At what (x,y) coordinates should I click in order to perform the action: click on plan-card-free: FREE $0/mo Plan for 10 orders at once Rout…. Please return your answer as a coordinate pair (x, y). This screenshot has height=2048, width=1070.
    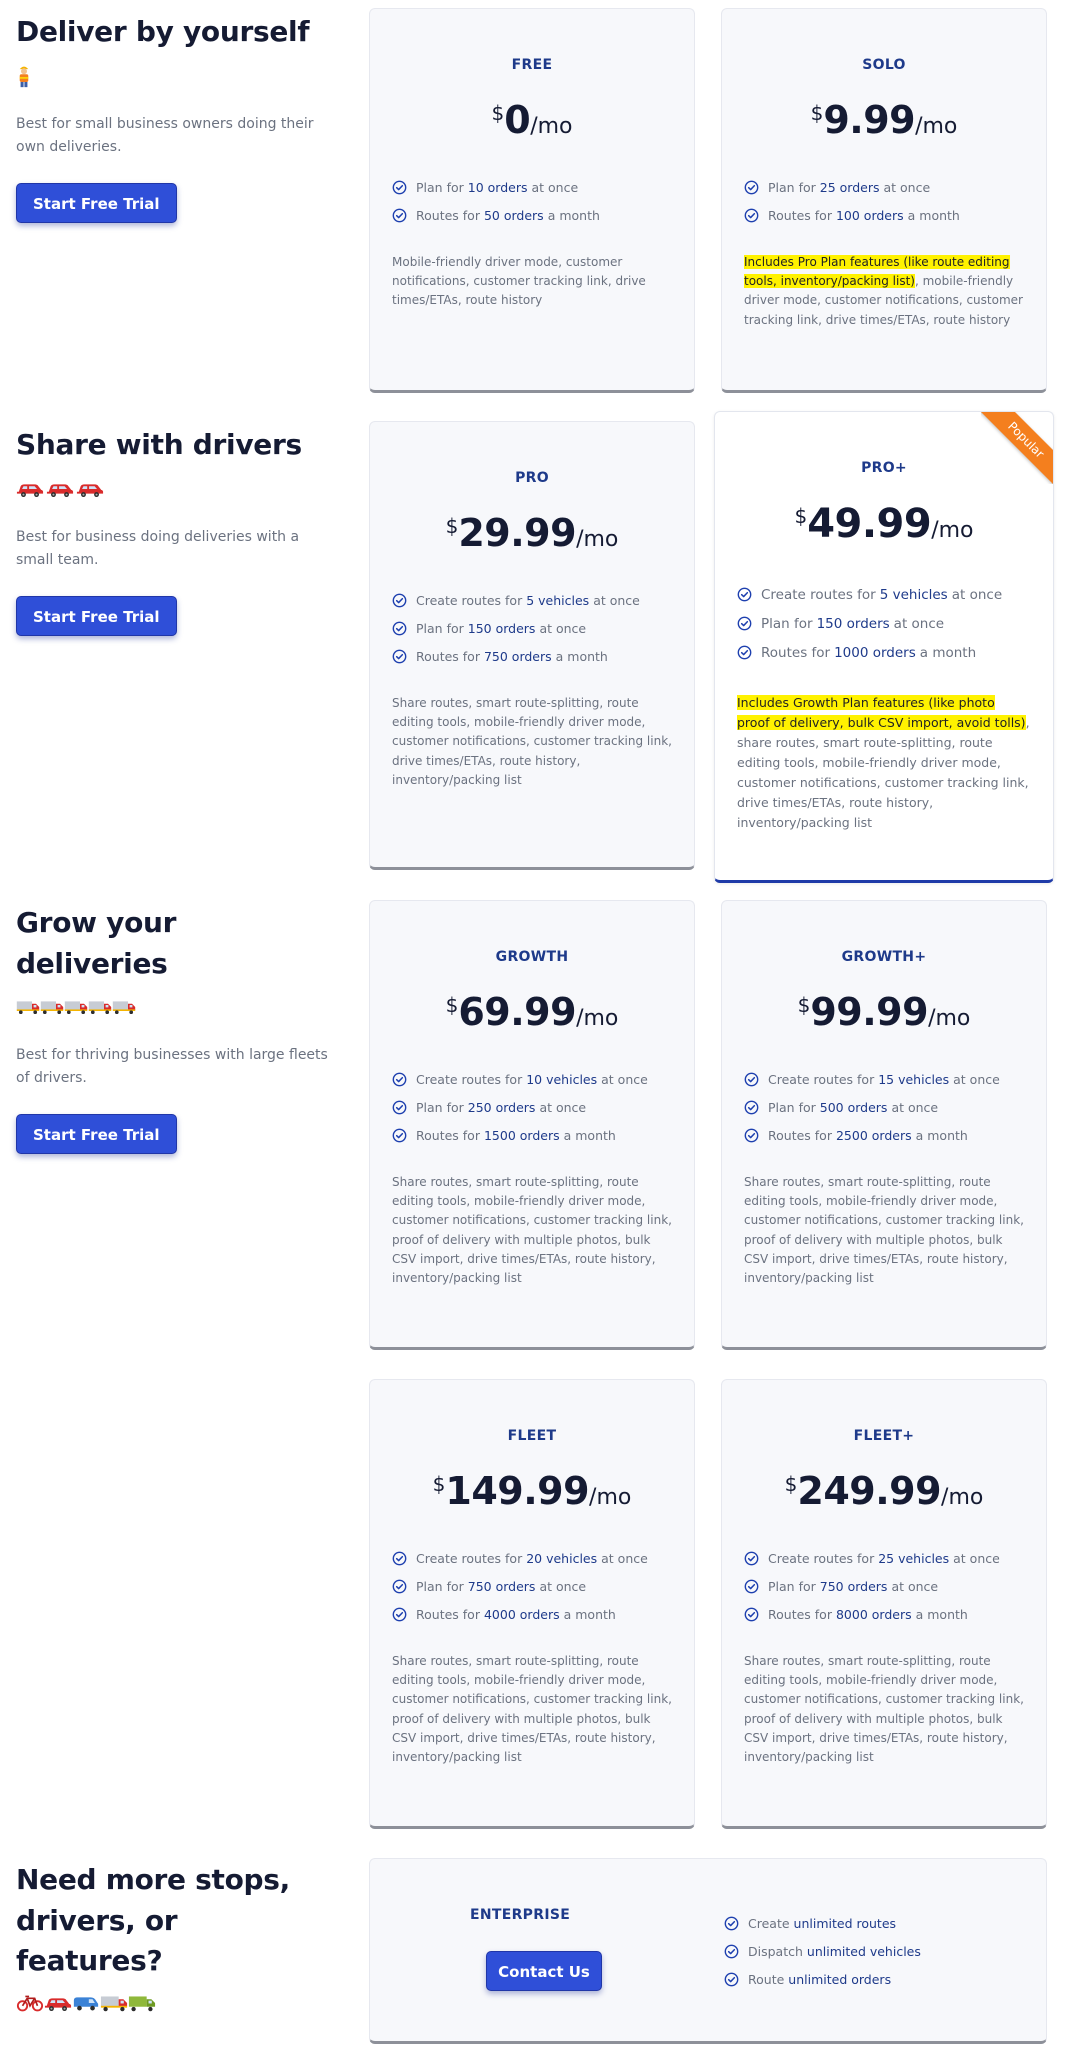
    Looking at the image, I should click on (532, 200).